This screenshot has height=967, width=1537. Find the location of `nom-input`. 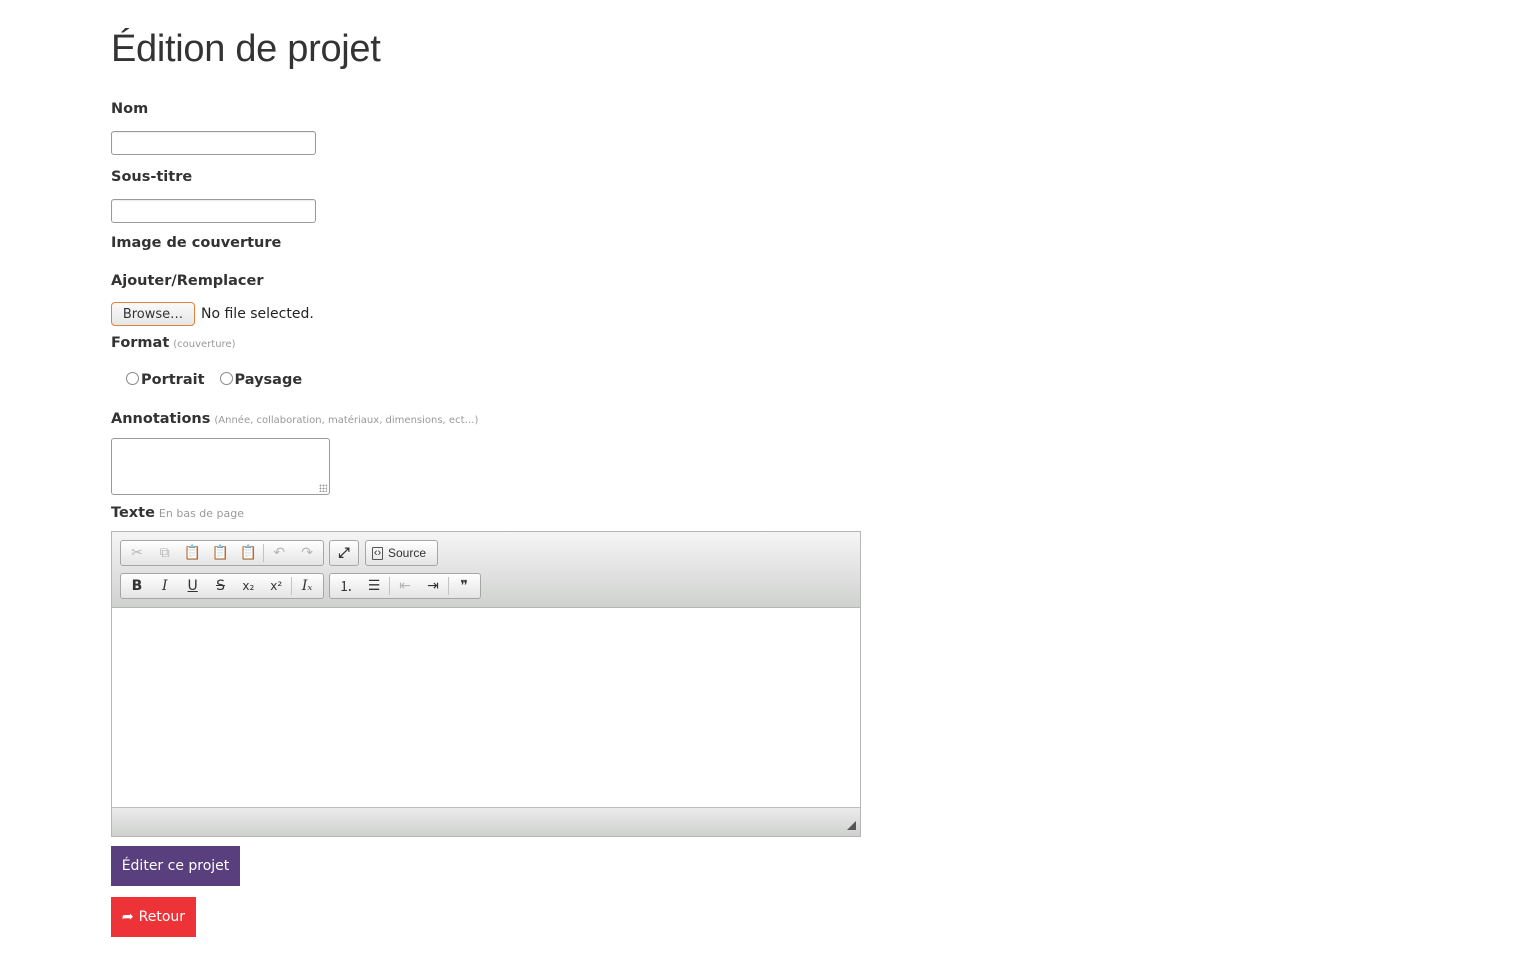

nom-input is located at coordinates (213, 143).